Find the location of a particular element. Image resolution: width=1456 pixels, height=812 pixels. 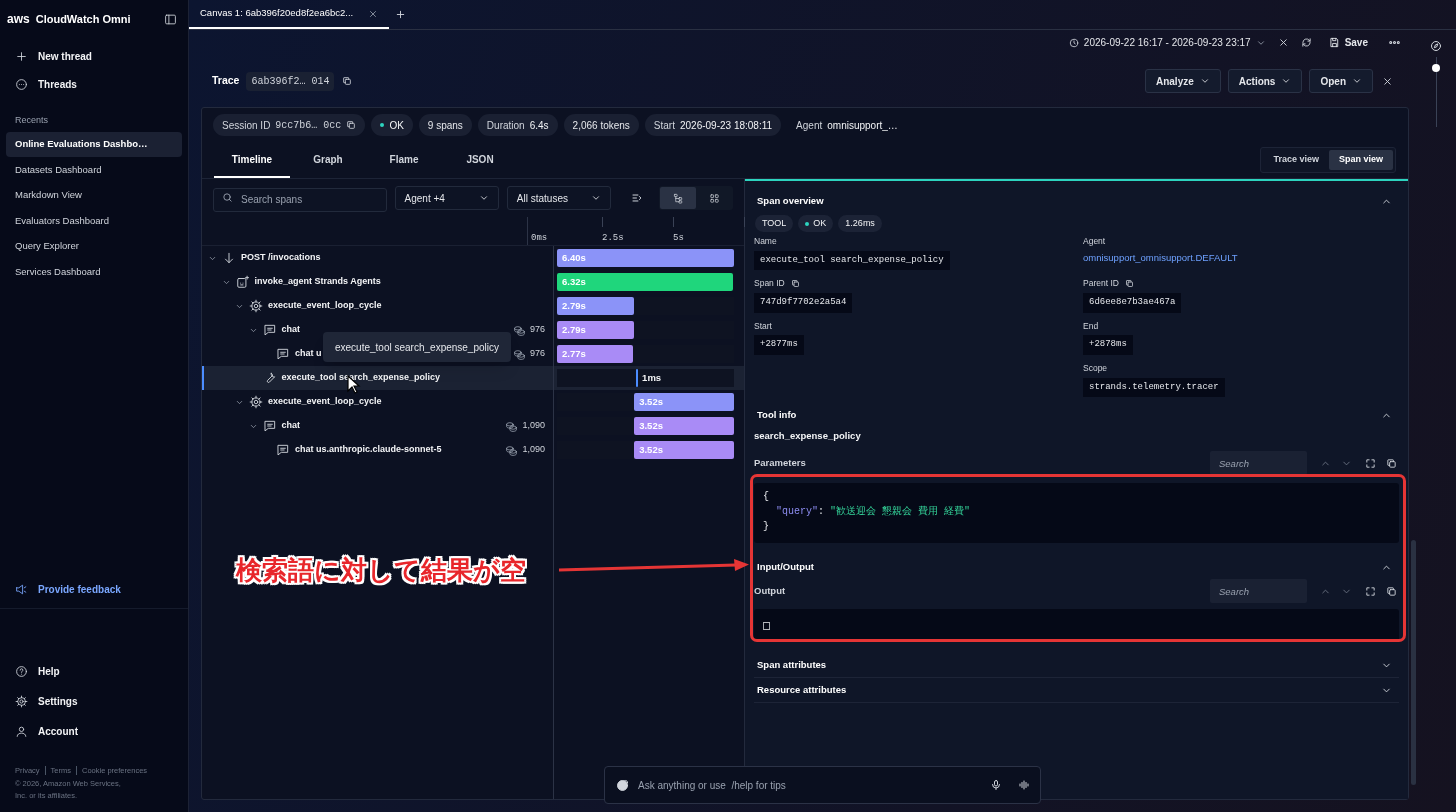

feedback-link: Provide feedback is located at coordinates (94, 589).